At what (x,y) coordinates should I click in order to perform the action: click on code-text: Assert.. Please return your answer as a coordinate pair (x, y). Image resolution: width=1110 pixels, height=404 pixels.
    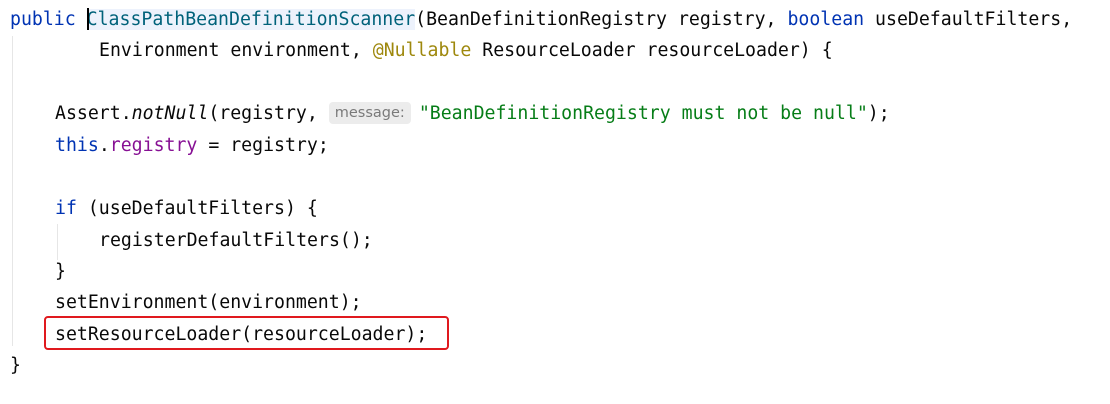
    Looking at the image, I should click on (93, 113).